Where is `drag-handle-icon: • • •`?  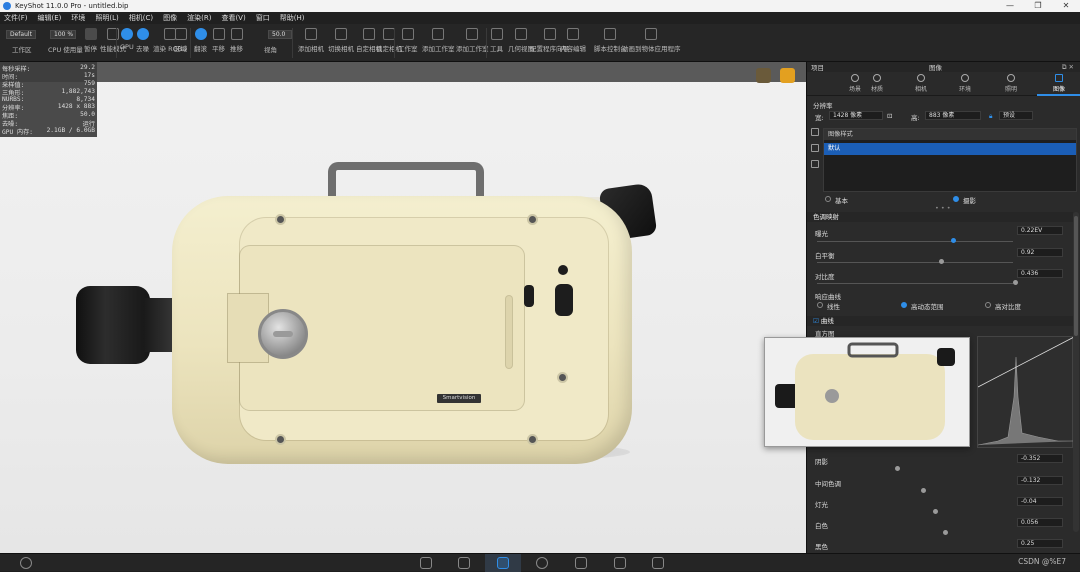 drag-handle-icon: • • • is located at coordinates (943, 208).